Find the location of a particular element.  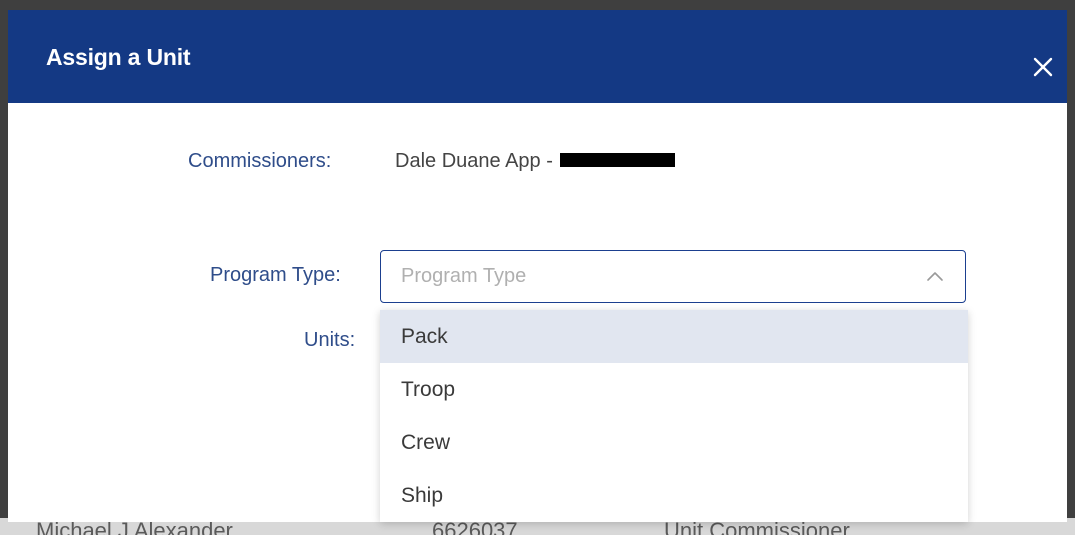

units-colon: : is located at coordinates (353, 340).